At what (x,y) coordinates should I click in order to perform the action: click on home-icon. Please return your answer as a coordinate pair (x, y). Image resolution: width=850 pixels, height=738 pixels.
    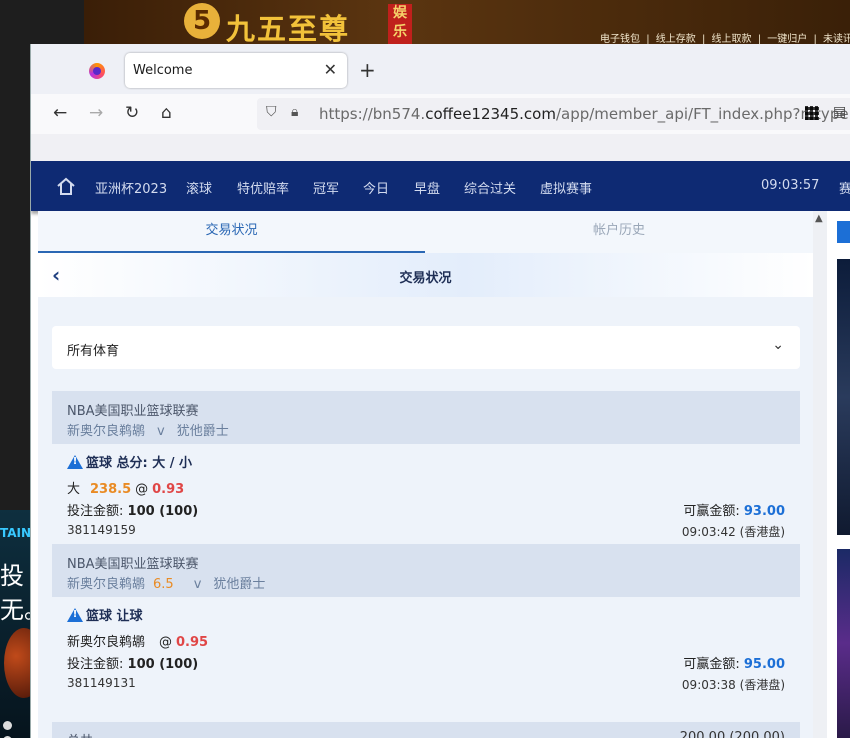
    Looking at the image, I should click on (66, 186).